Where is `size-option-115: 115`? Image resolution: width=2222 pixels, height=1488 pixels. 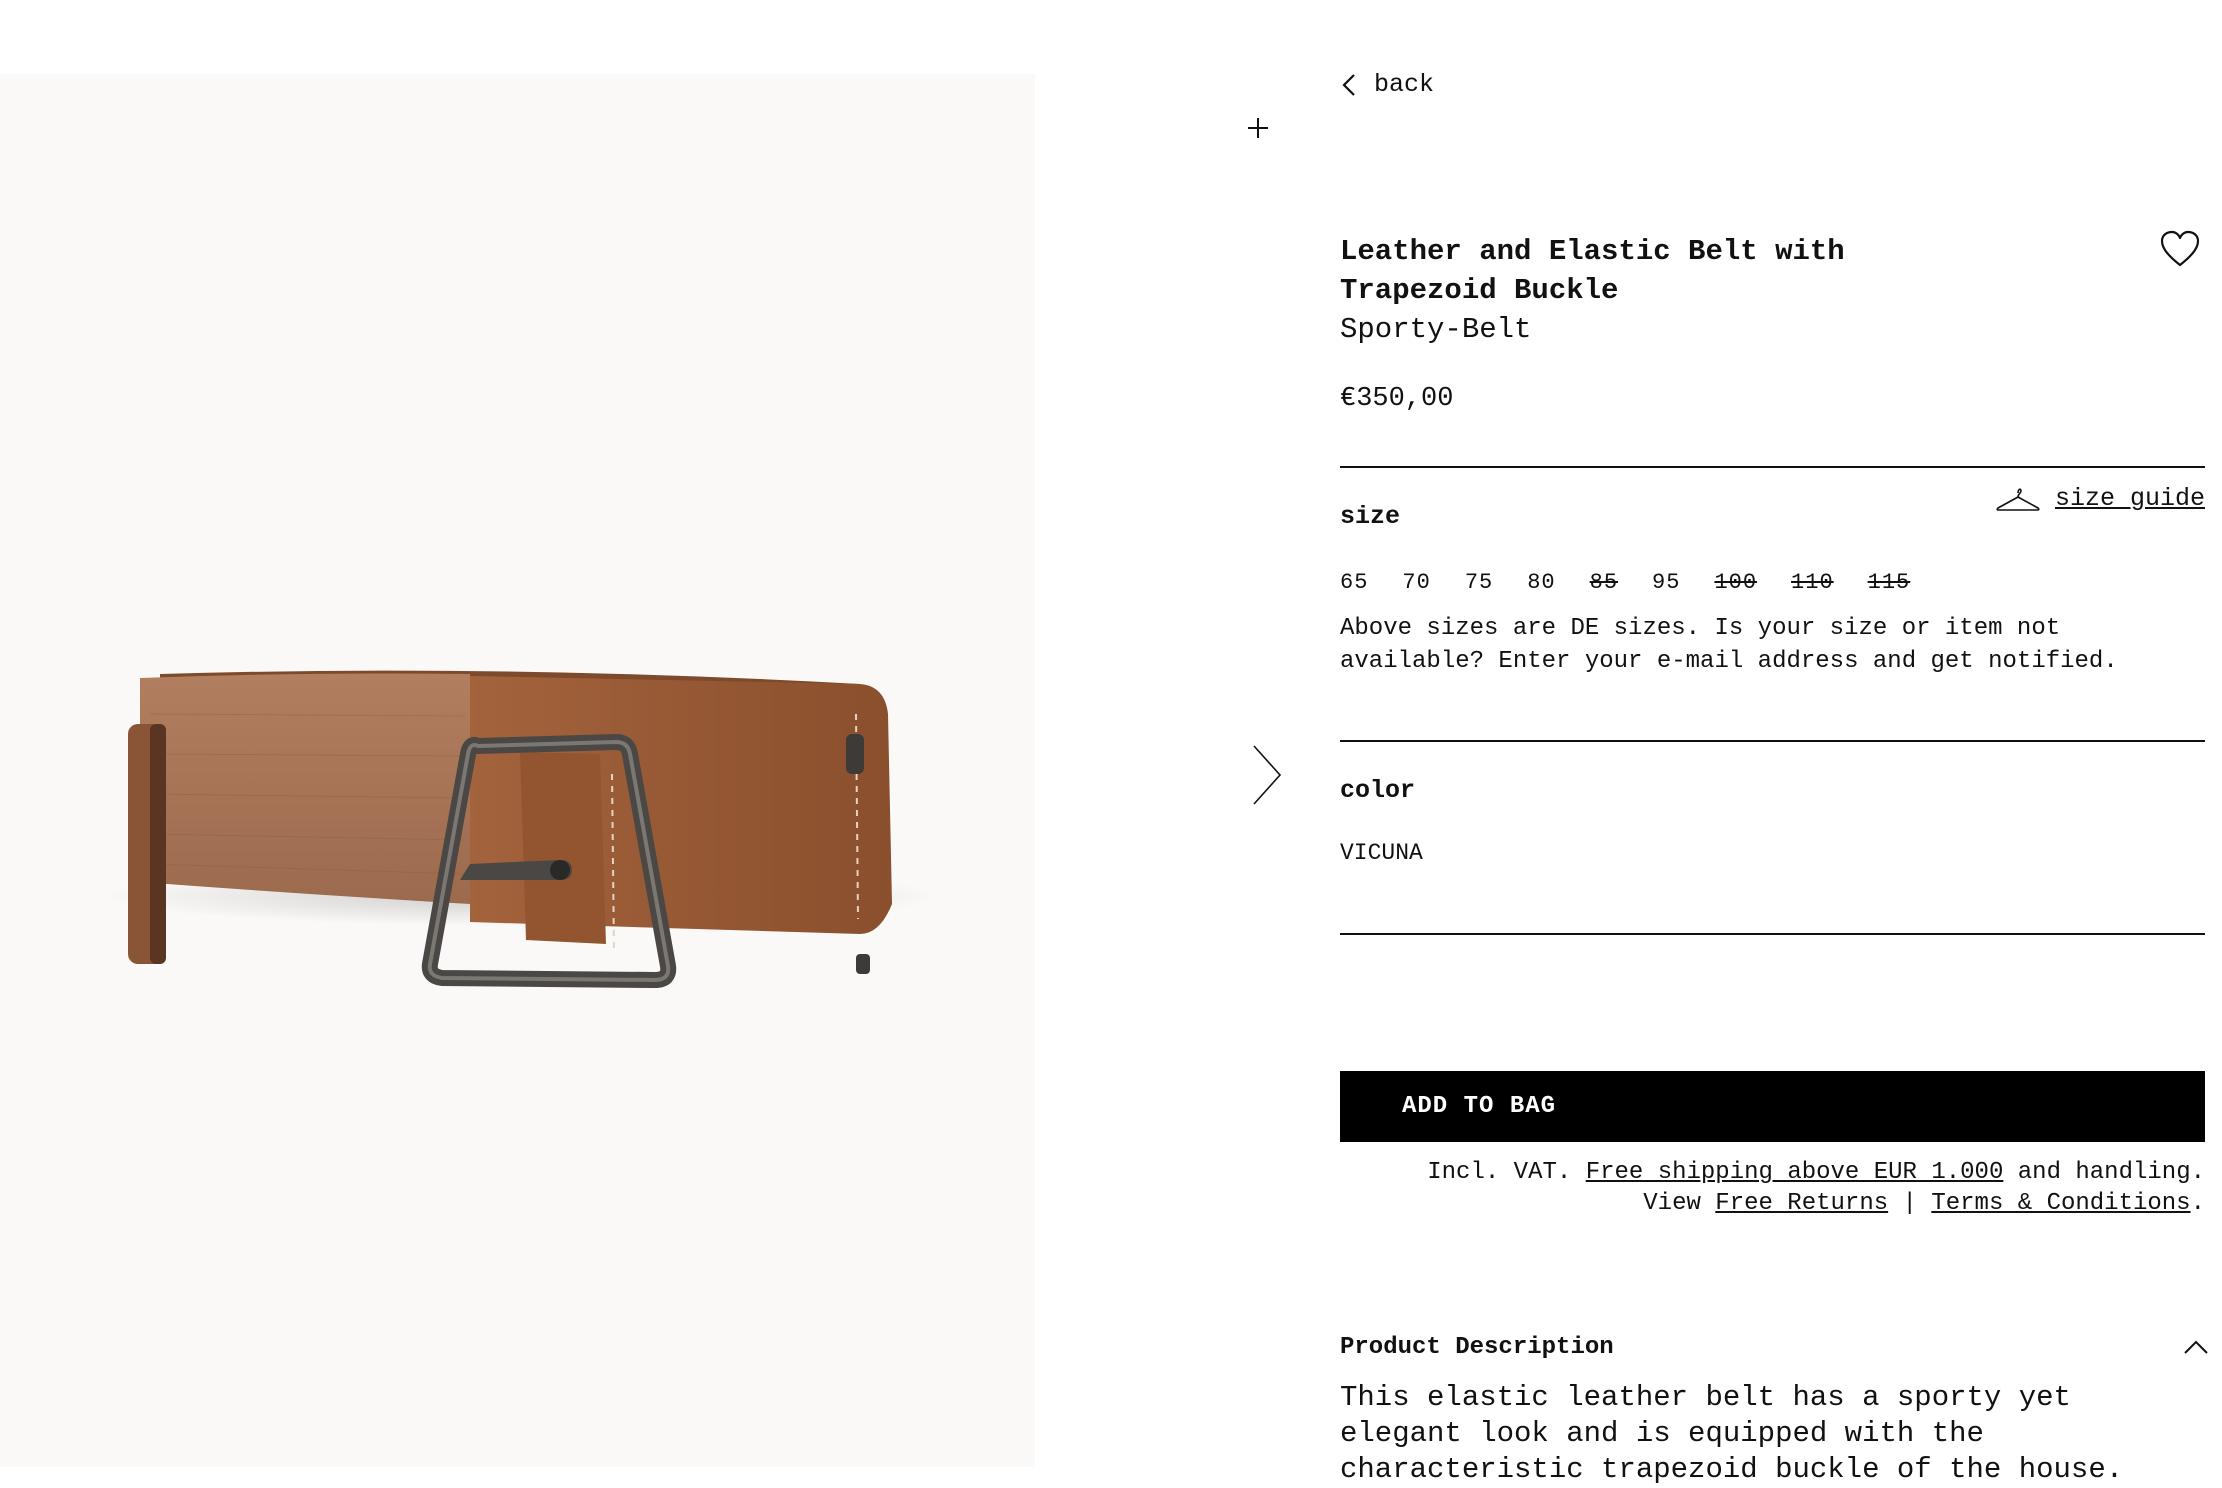
size-option-115: 115 is located at coordinates (1889, 582).